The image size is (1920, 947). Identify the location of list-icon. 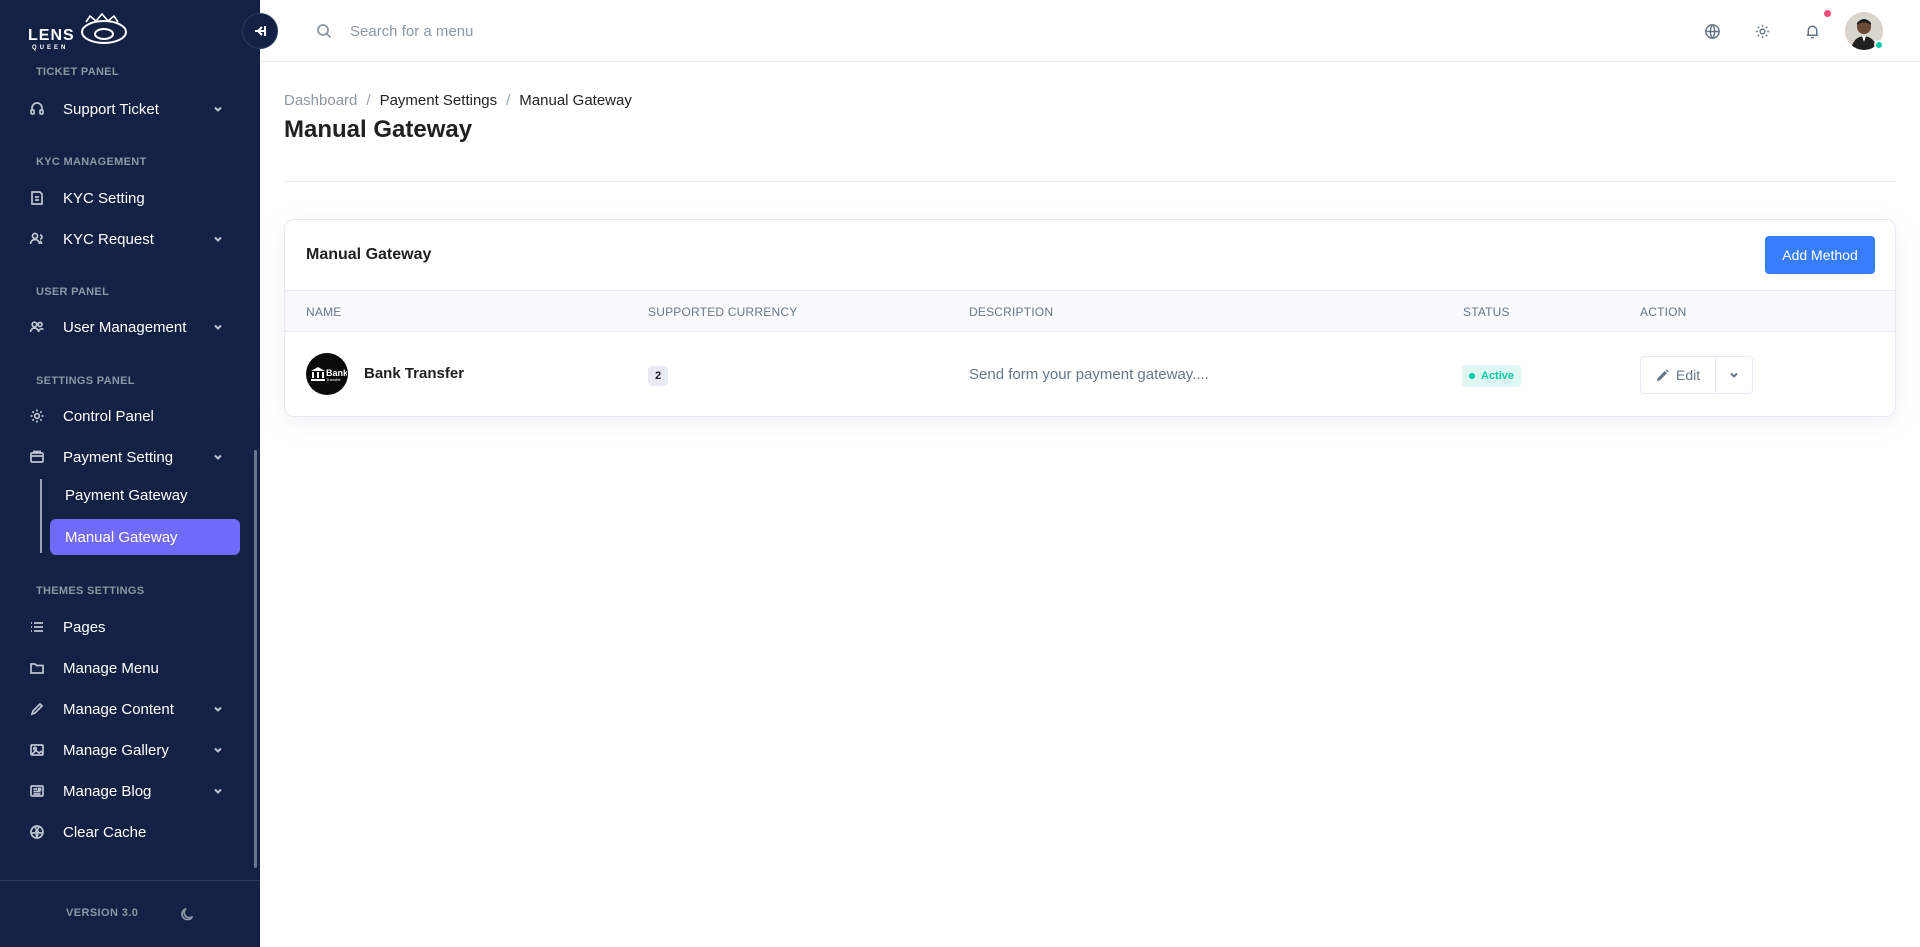
(37, 627).